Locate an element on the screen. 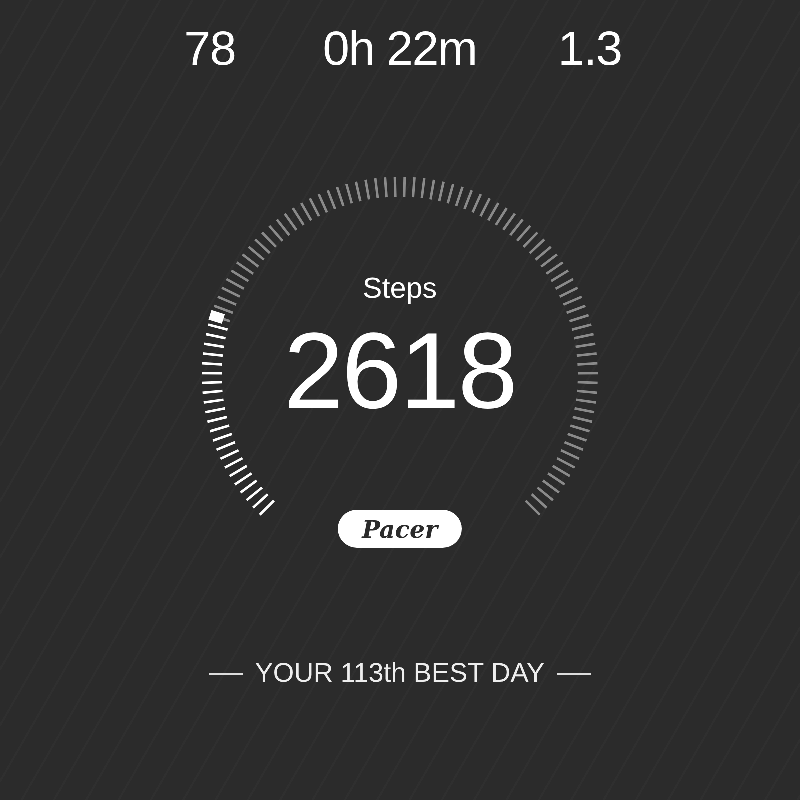 Image resolution: width=800 pixels, height=800 pixels. best-day-text: YOUR 113th BEST DAY is located at coordinates (400, 673).